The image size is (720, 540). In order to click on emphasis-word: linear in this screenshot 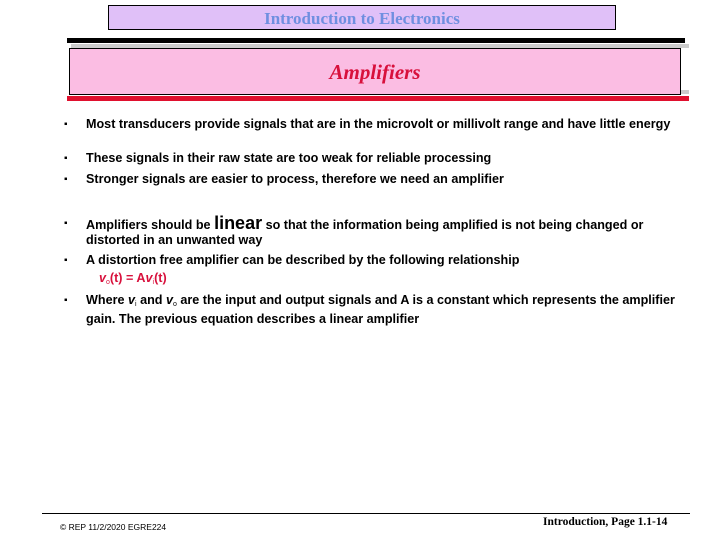, I will do `click(238, 223)`.